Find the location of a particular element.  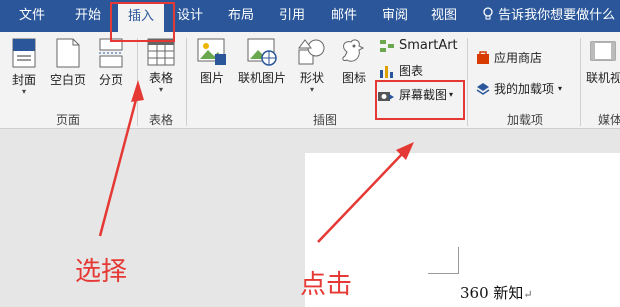

select-annotation: 选择 is located at coordinates (101, 272).